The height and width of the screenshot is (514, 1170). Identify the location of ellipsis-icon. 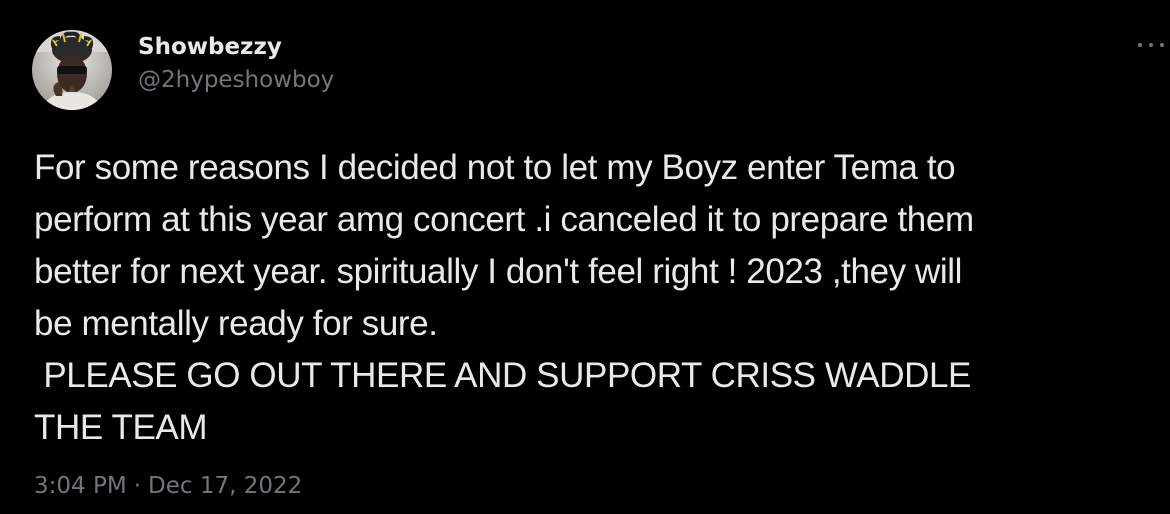
(1151, 45).